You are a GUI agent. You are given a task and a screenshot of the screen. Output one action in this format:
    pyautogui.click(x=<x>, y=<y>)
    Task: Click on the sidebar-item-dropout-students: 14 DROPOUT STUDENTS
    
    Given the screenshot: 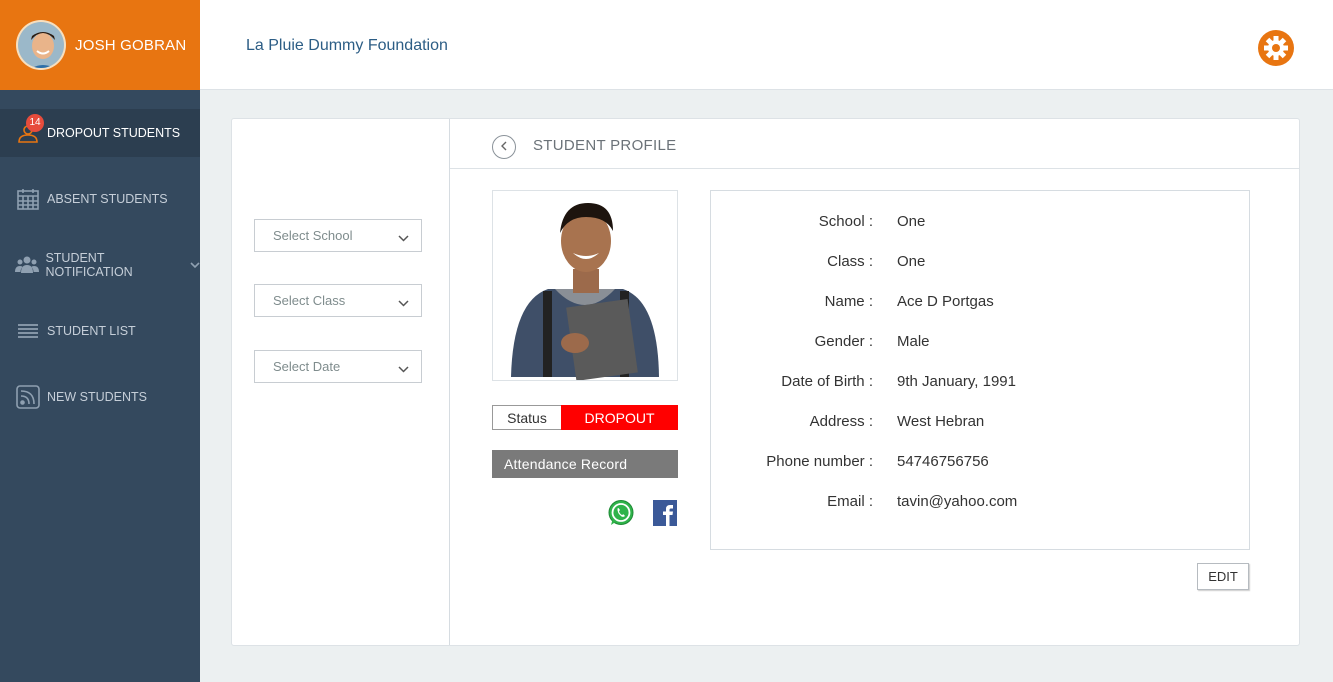 What is the action you would take?
    pyautogui.click(x=100, y=133)
    